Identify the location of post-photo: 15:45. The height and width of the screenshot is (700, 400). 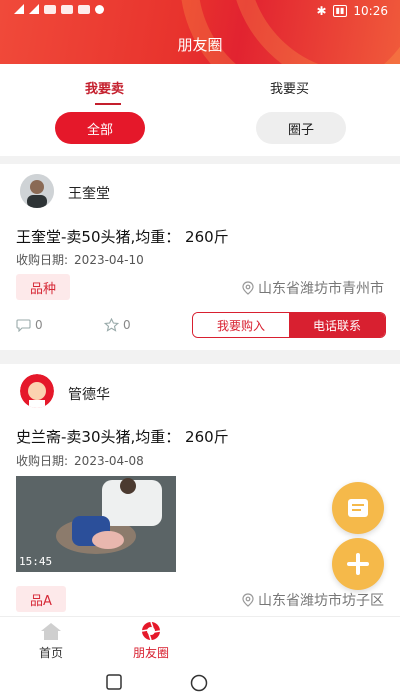
(96, 524).